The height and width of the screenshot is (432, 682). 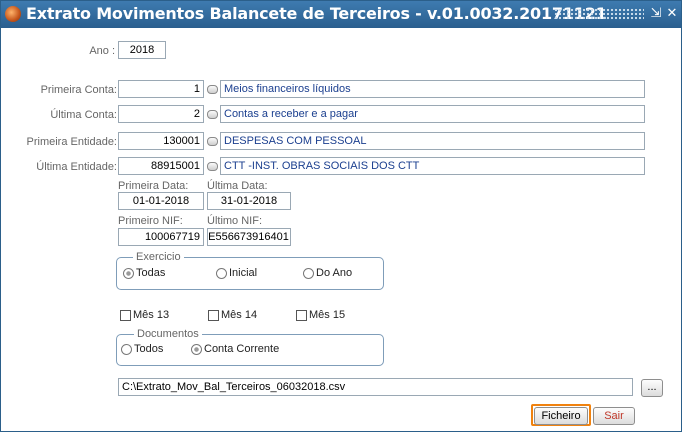 I want to click on ultima-entidade-label: Última Entidade:, so click(x=76, y=167).